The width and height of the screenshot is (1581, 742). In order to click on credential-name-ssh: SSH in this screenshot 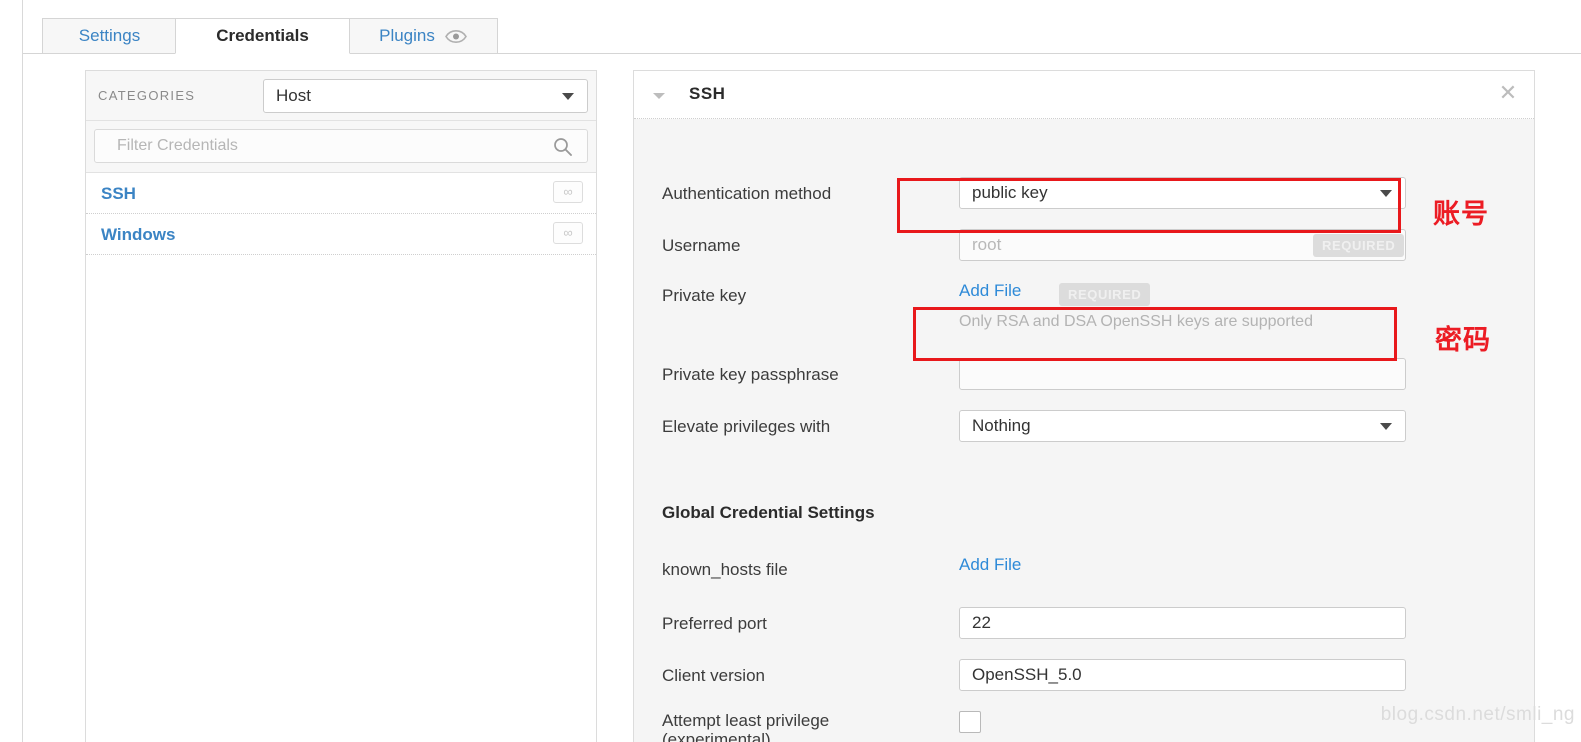, I will do `click(118, 193)`.